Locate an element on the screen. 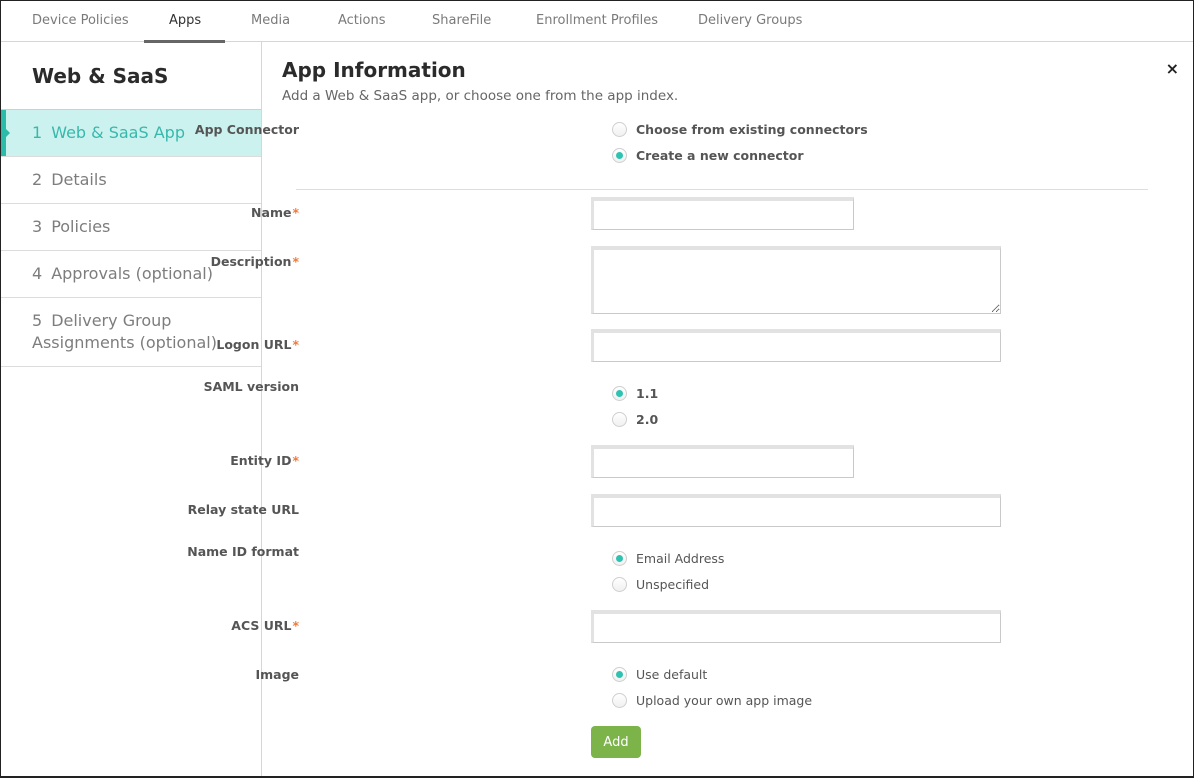 Image resolution: width=1194 pixels, height=778 pixels. step-number: 4 is located at coordinates (37, 273).